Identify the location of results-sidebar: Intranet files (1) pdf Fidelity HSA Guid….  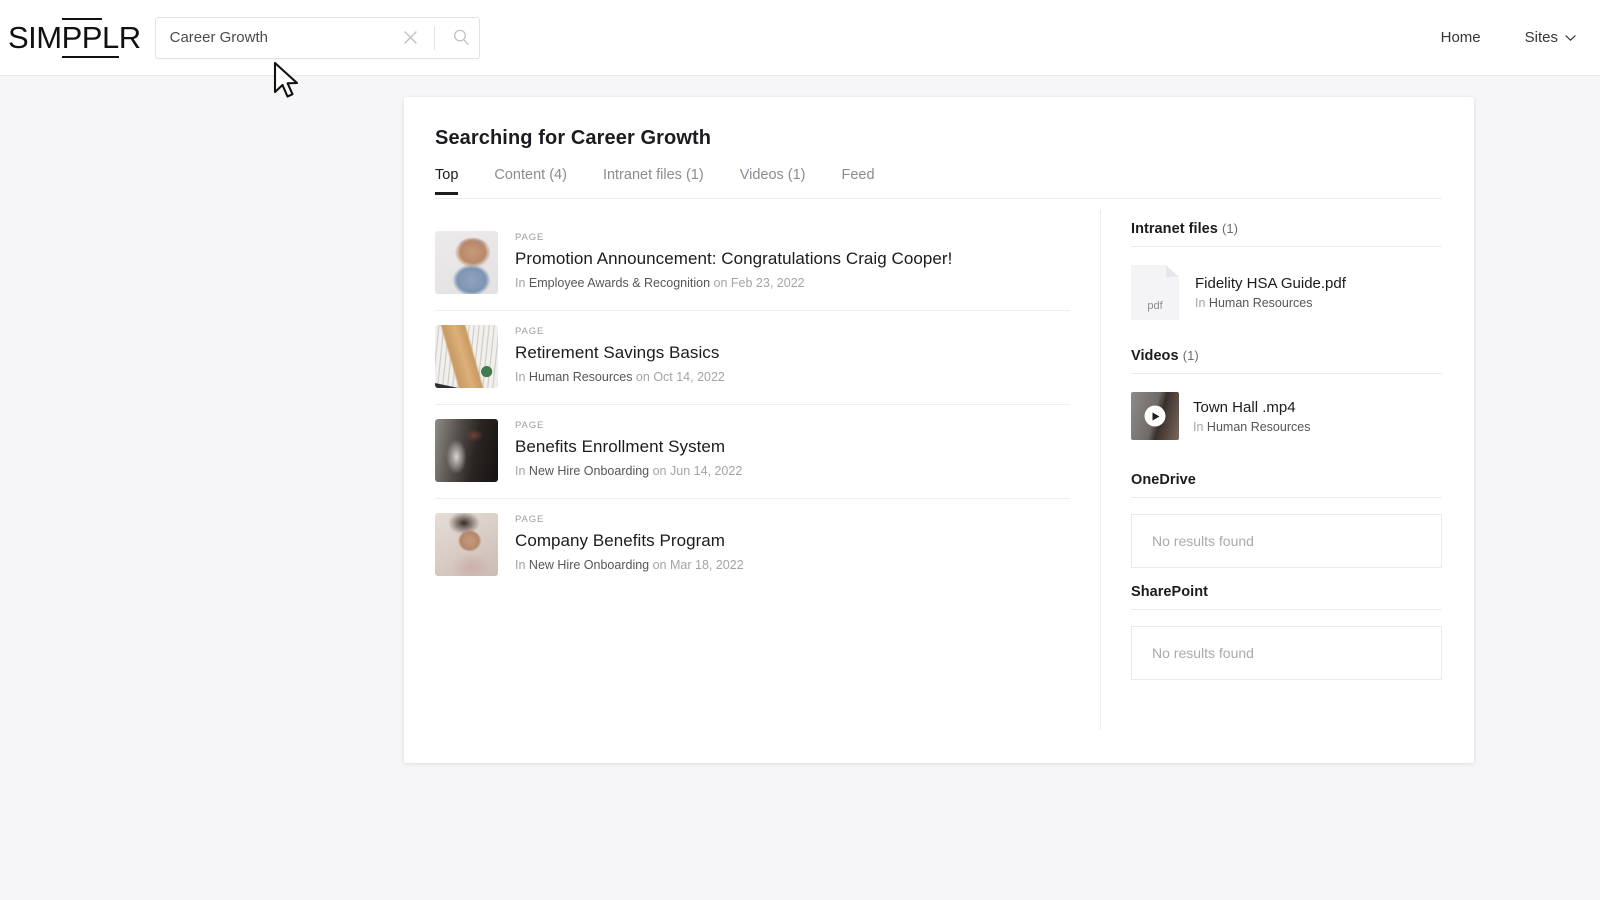
(1286, 456).